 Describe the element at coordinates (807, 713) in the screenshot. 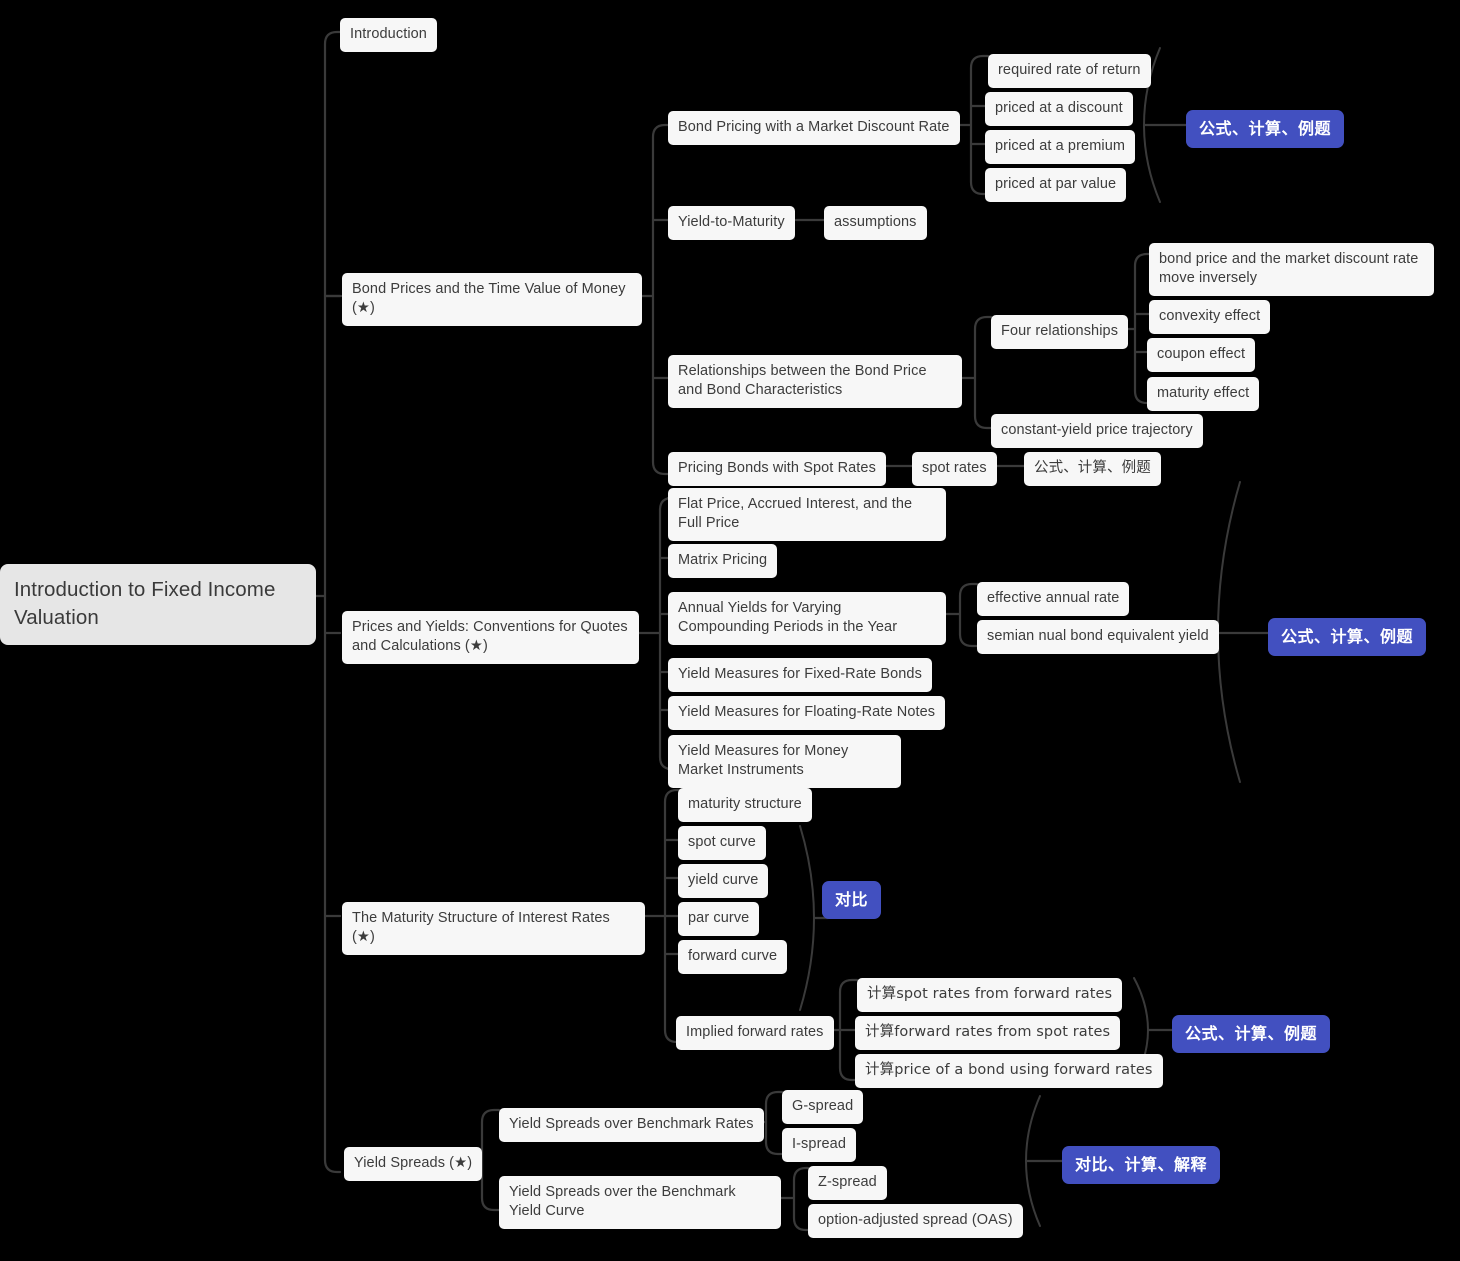

I see `node-yield-measures-floating-rate-notes: Yield Measures for Floating-Rate Notes` at that location.